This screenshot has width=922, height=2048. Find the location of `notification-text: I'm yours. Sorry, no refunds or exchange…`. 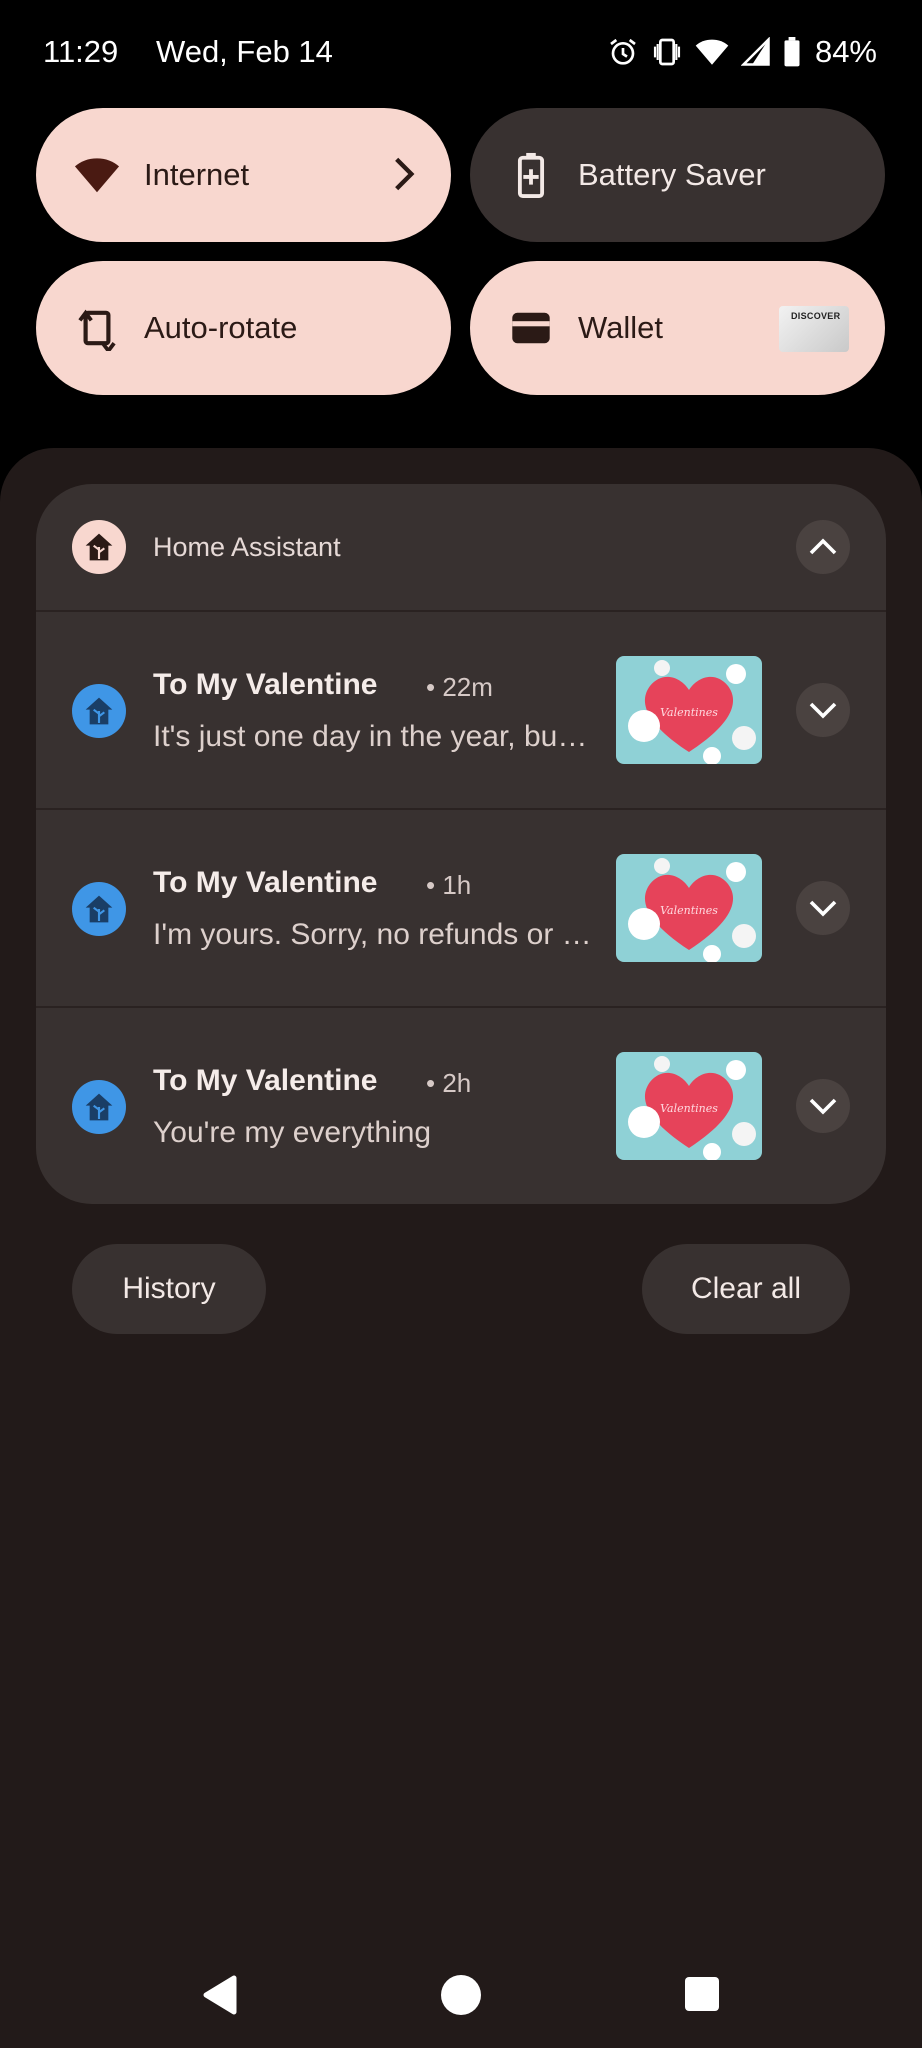

notification-text: I'm yours. Sorry, no refunds or exchange… is located at coordinates (373, 934).